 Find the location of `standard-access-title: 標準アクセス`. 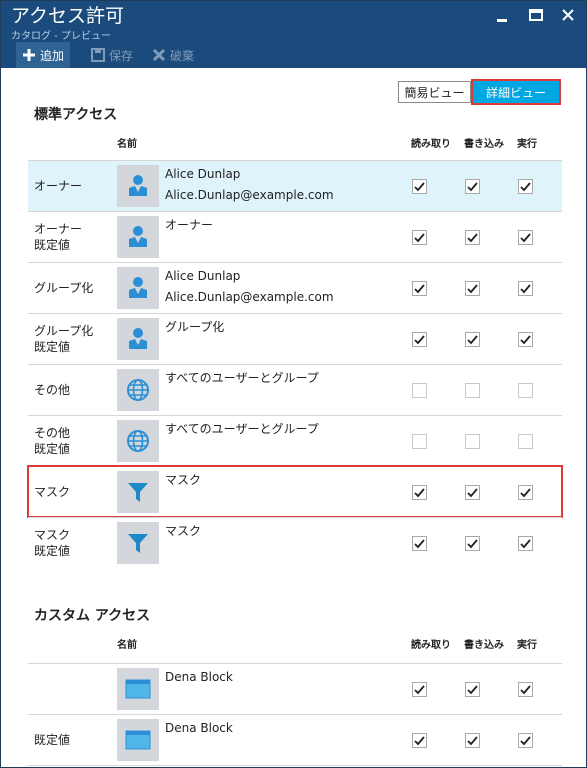

standard-access-title: 標準アクセス is located at coordinates (76, 115).